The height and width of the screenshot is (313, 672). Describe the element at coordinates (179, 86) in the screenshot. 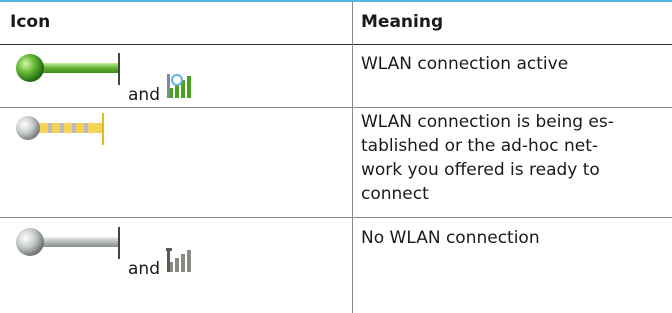

I see `wlan-signal-green-icon` at that location.